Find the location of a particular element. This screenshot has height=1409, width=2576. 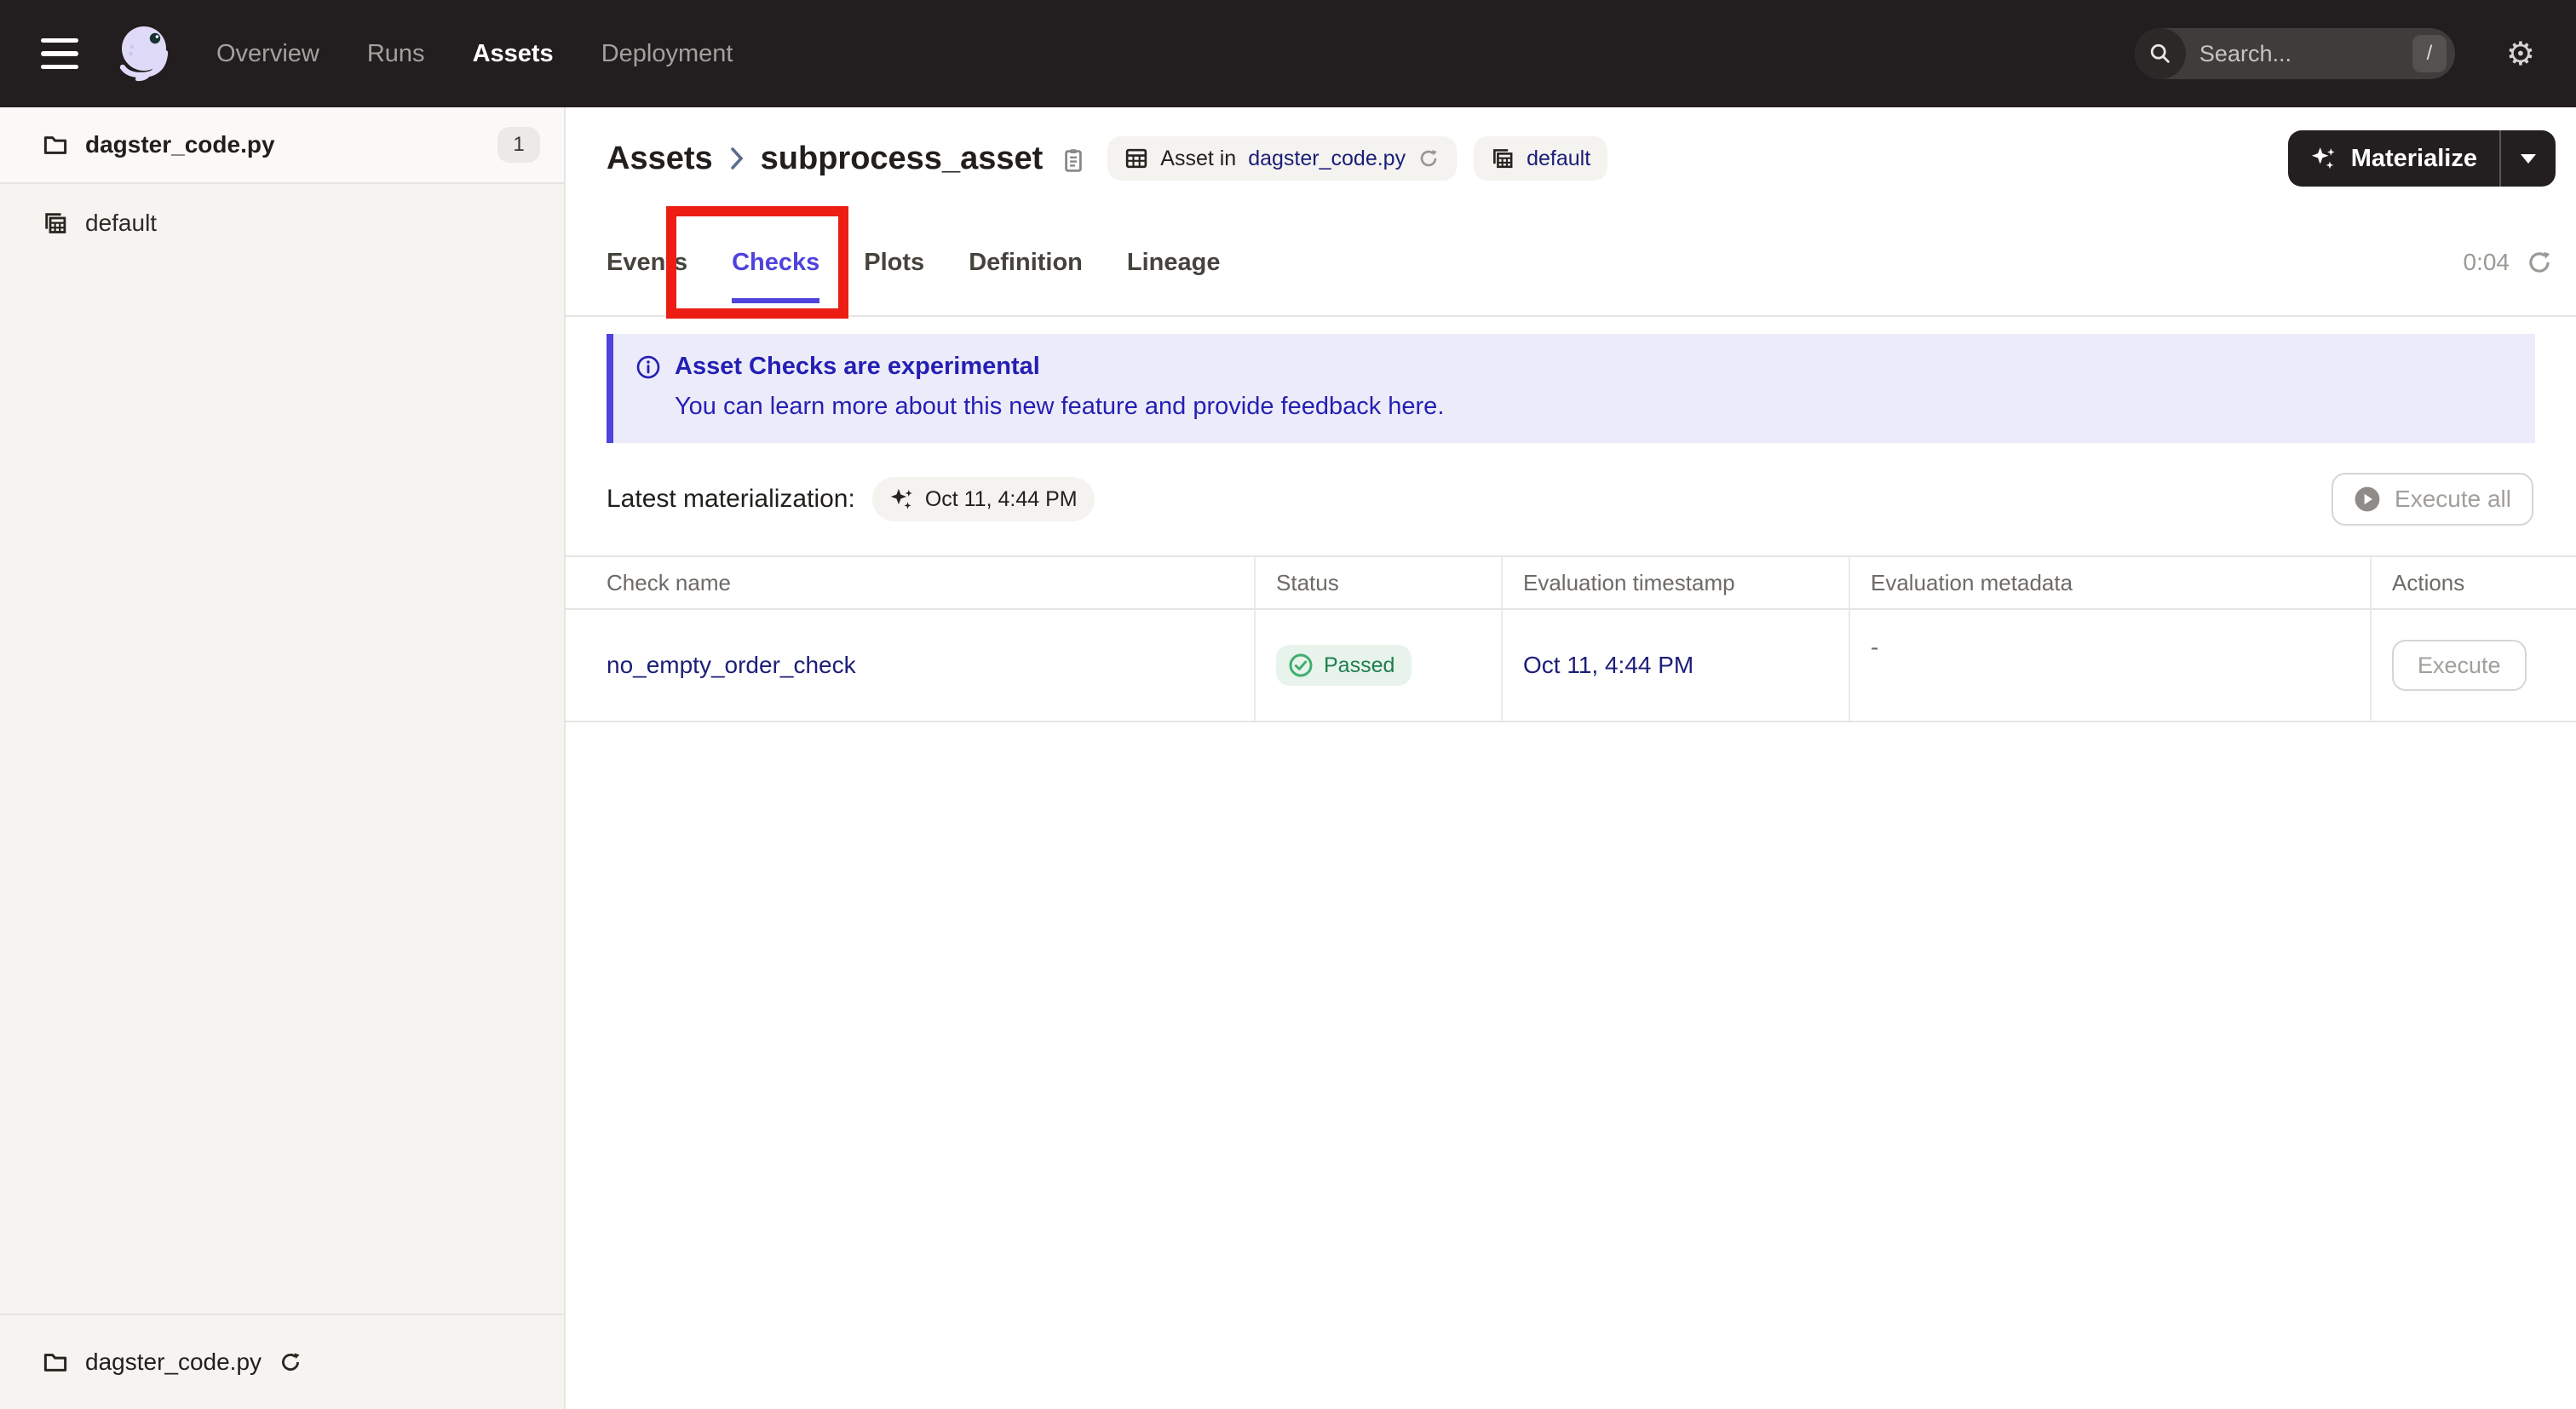

dagster-logo is located at coordinates (144, 54).